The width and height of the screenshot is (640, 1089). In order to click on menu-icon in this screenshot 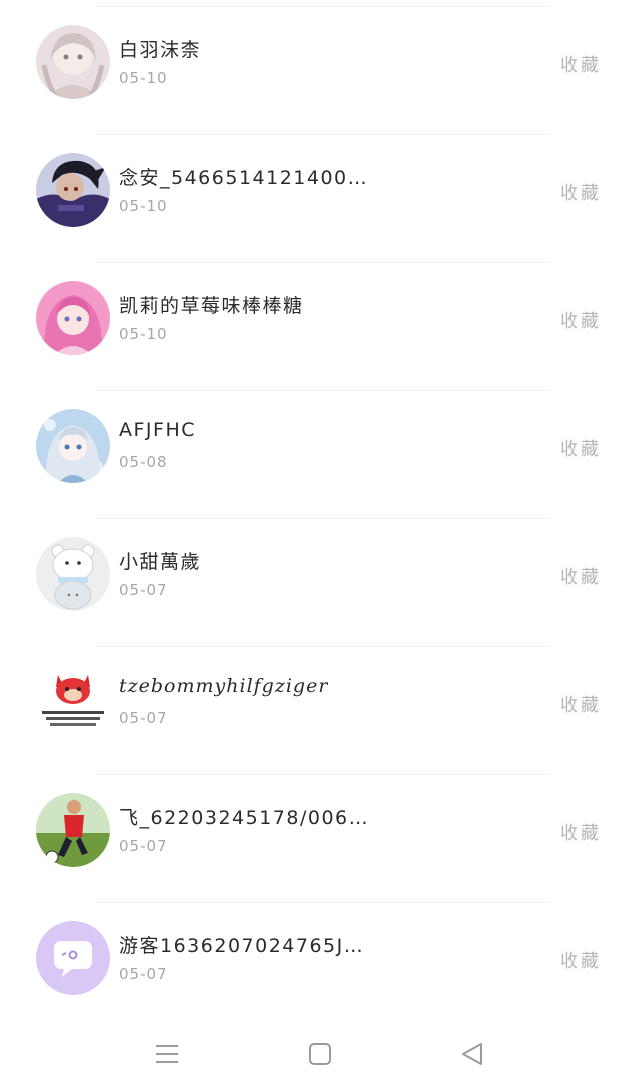, I will do `click(167, 1054)`.